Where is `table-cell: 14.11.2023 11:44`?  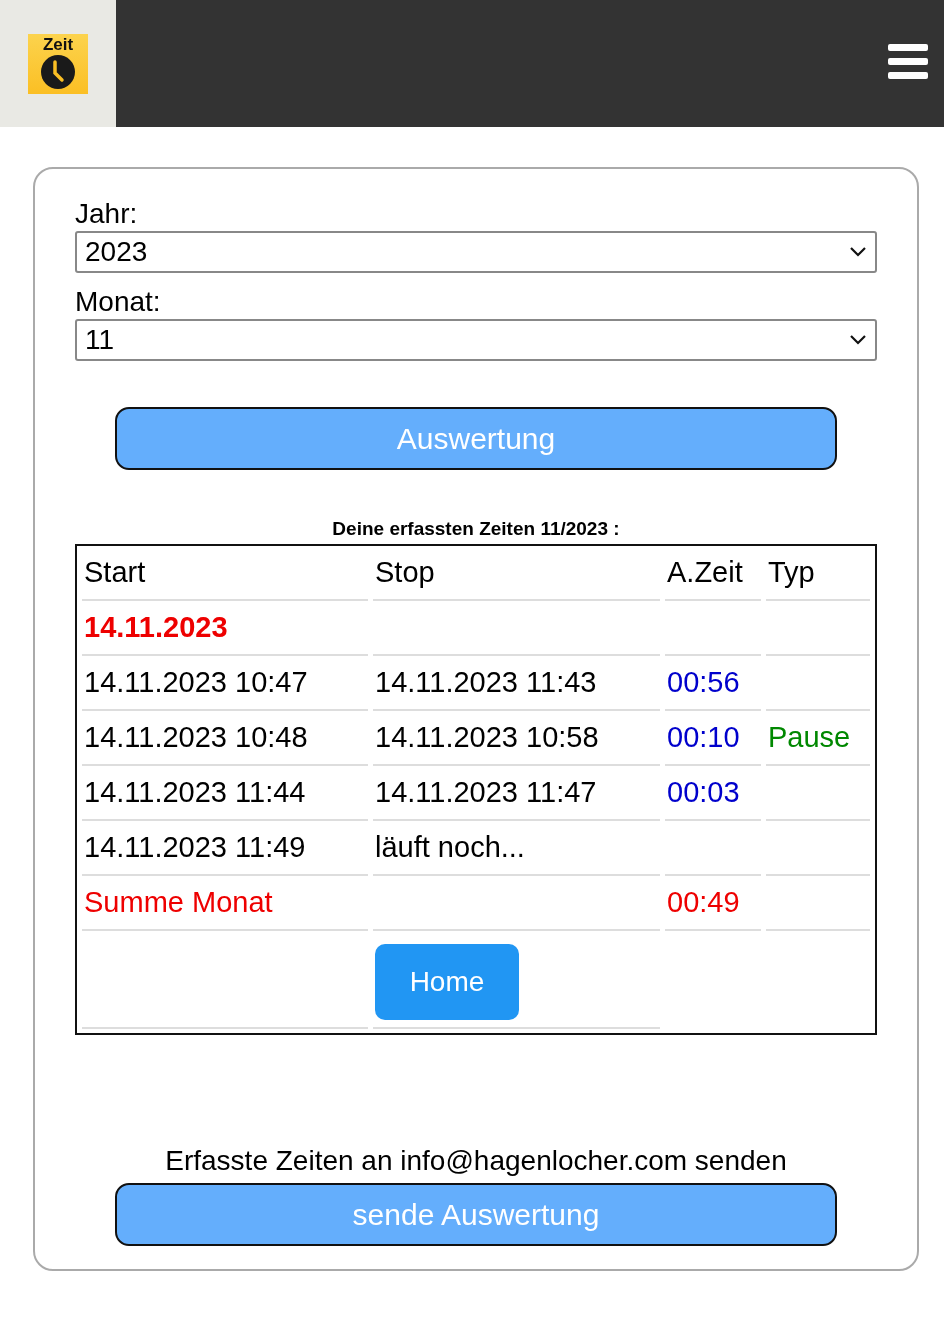
table-cell: 14.11.2023 11:44 is located at coordinates (225, 793).